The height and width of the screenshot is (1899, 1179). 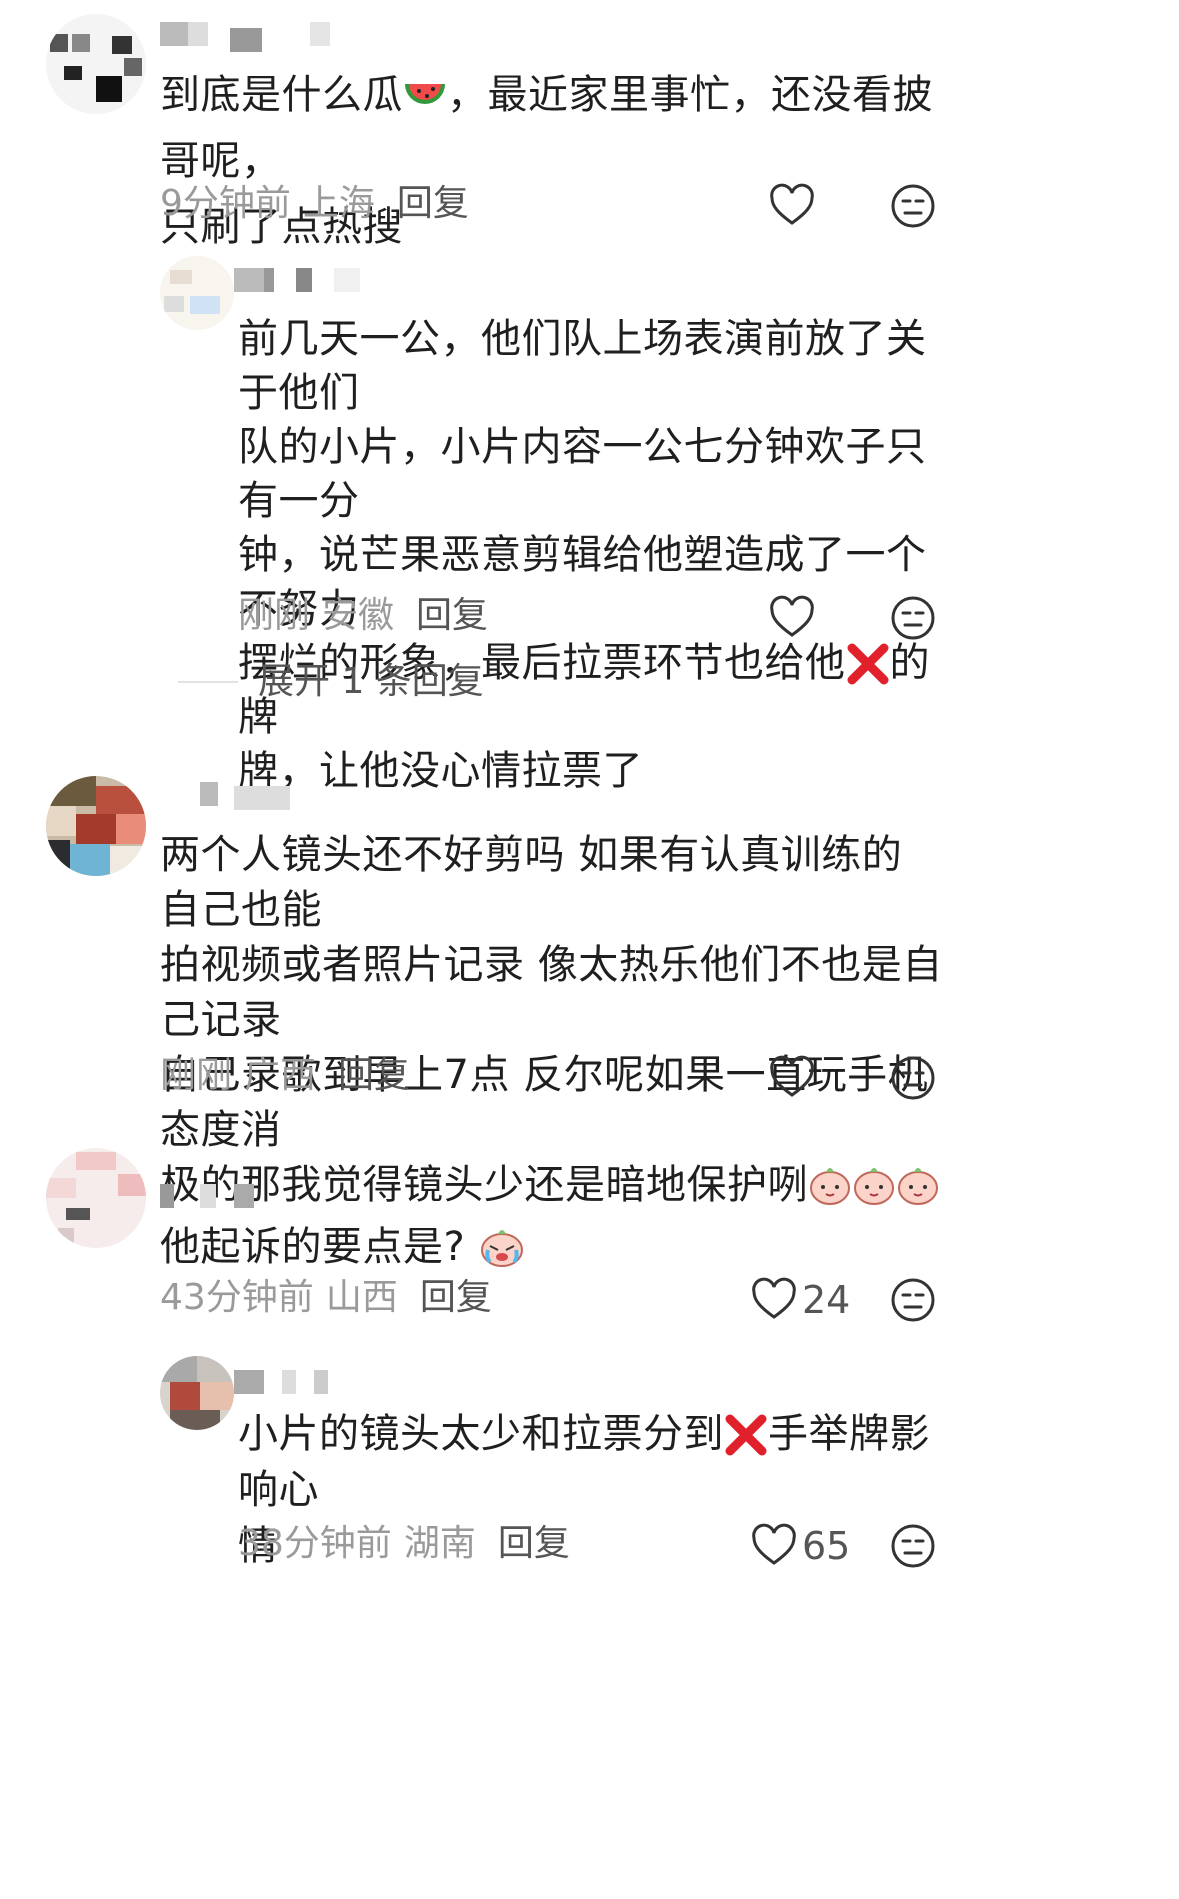 I want to click on comment-location: 安徽, so click(x=358, y=615).